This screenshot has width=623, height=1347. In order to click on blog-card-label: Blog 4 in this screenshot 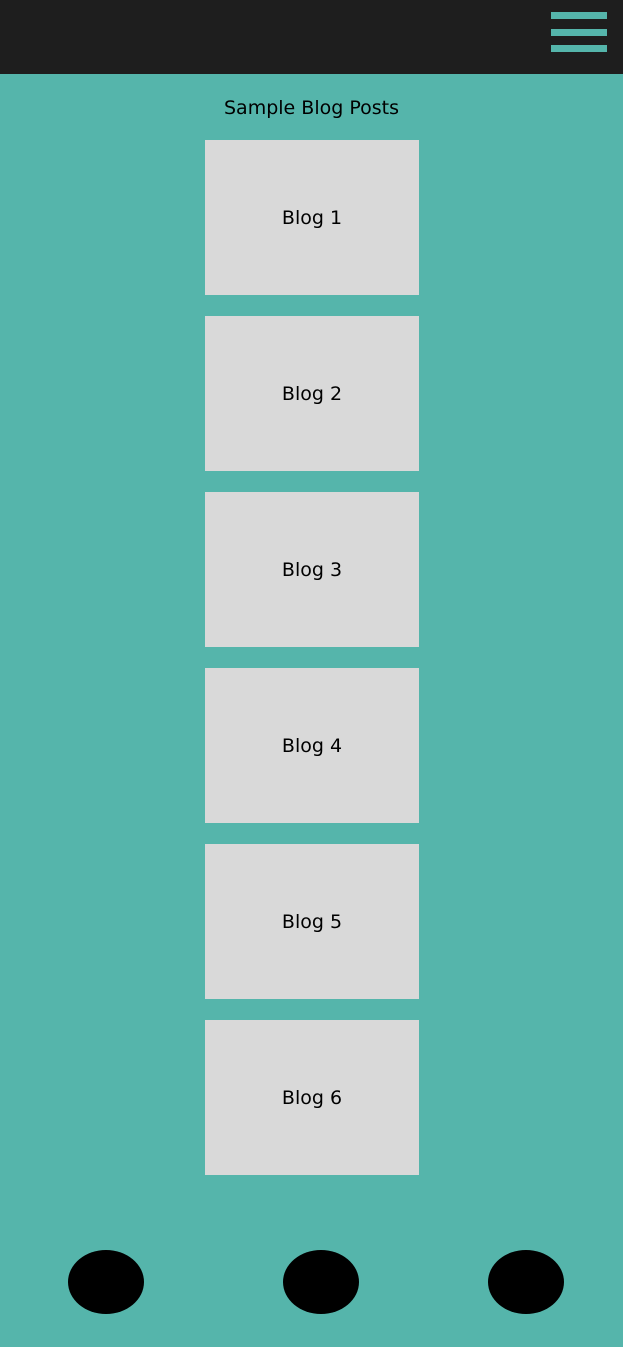, I will do `click(312, 745)`.